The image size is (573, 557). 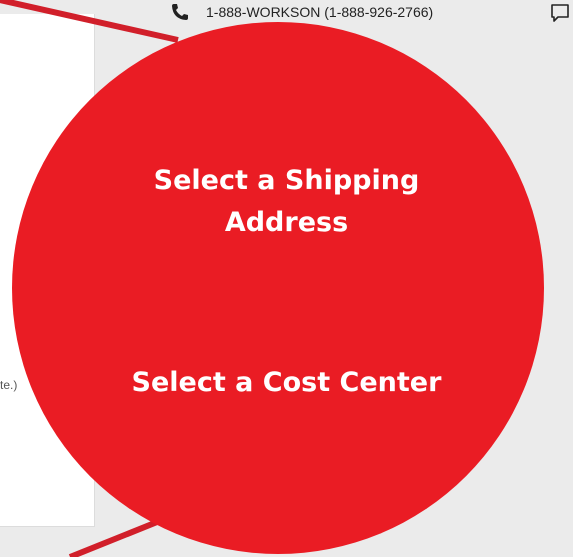 What do you see at coordinates (286, 180) in the screenshot?
I see `shipping-callout-line1: Select a Shipping` at bounding box center [286, 180].